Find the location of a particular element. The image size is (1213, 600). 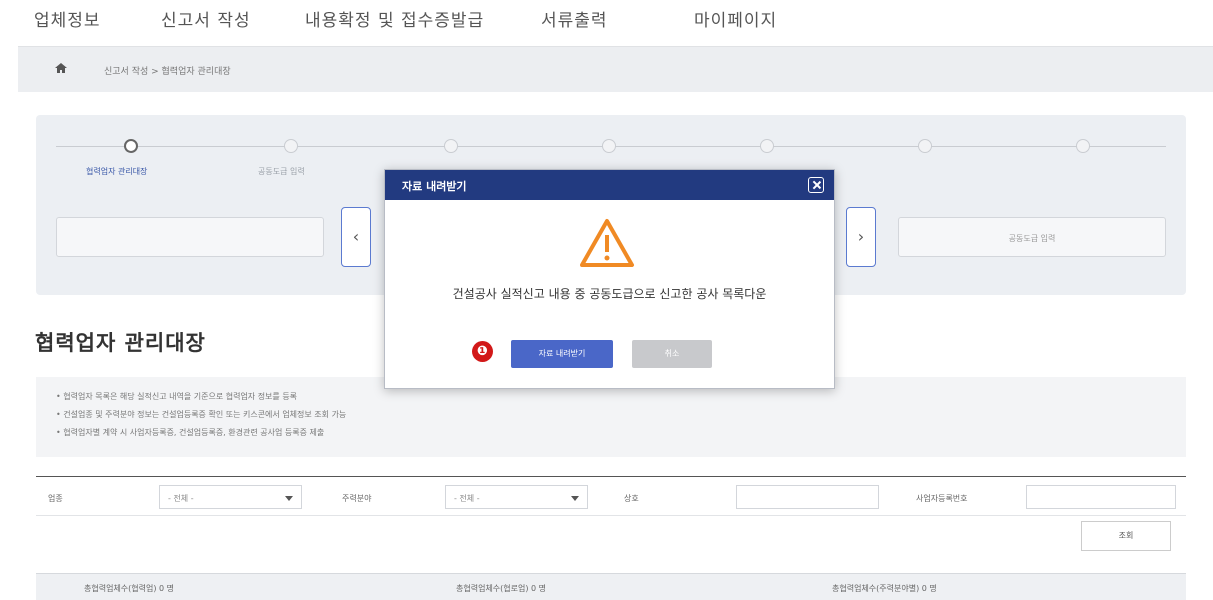

top-navigation: 업체정보 신고서 작성 내용확정 및 접수증발급 서류출력 마이페이지 is located at coordinates (606, 22).